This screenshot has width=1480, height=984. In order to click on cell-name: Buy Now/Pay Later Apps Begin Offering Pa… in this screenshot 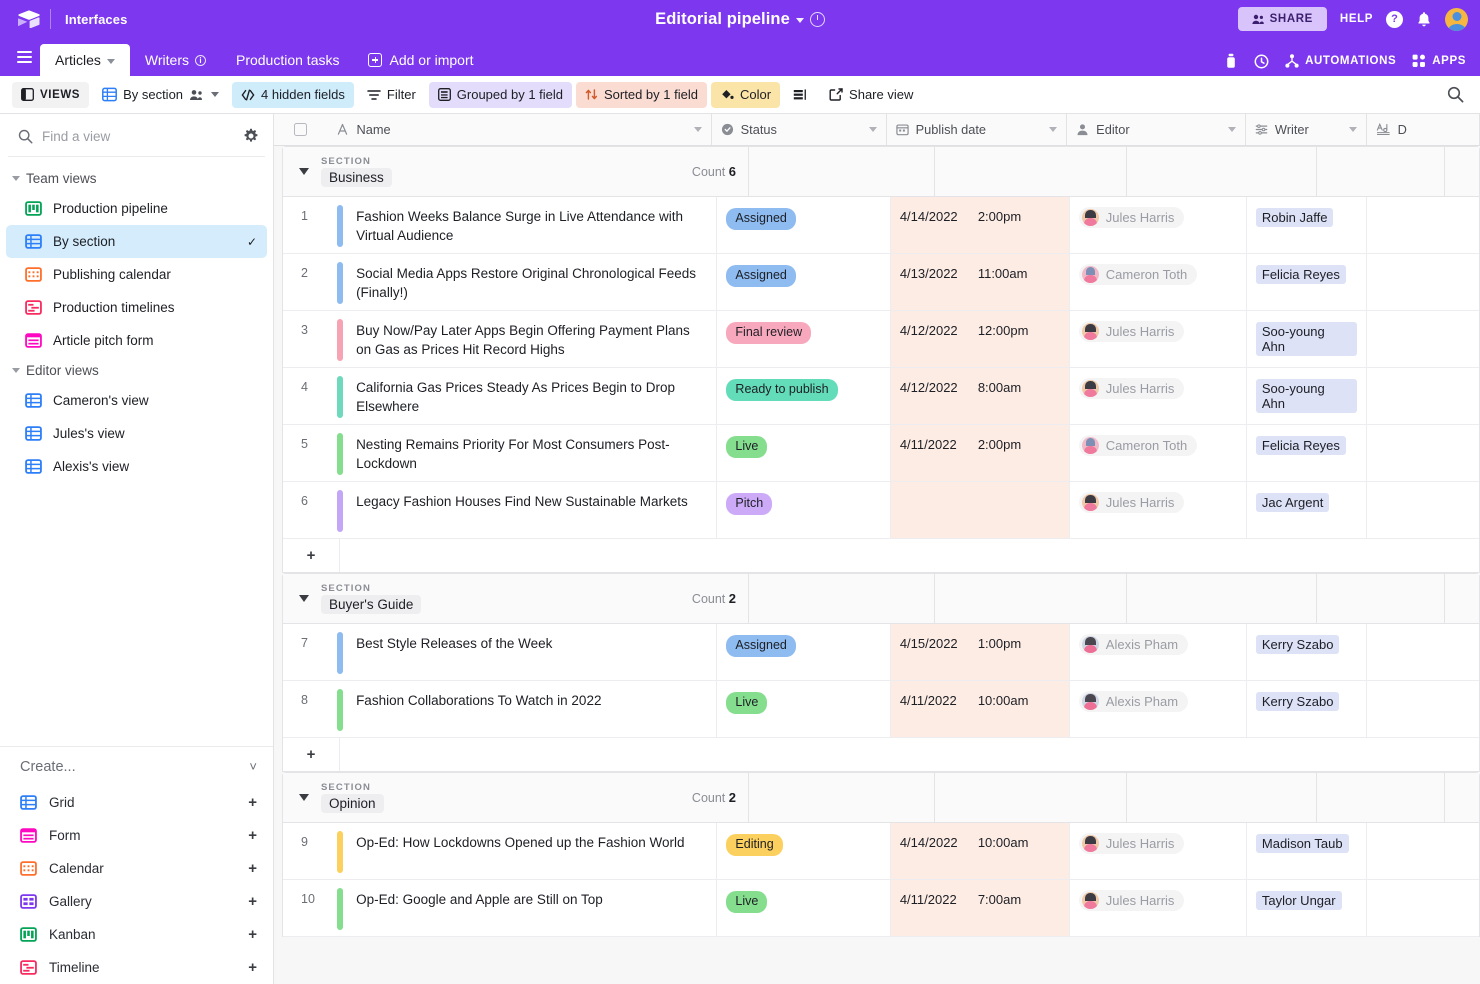, I will do `click(532, 339)`.